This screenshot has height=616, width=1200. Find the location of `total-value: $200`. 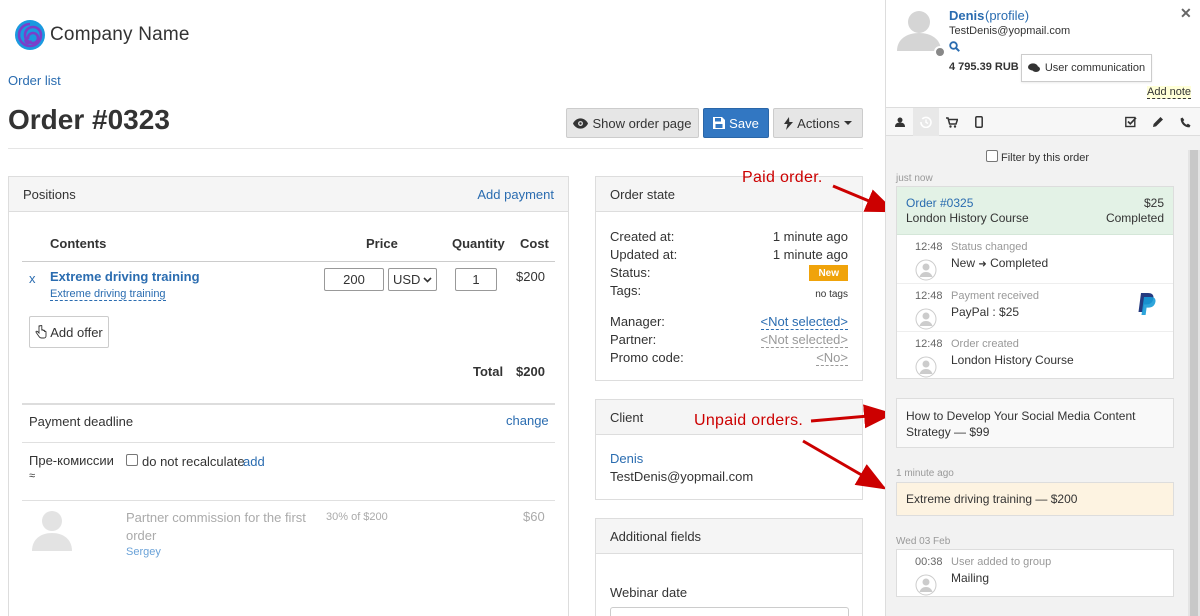

total-value: $200 is located at coordinates (530, 371).